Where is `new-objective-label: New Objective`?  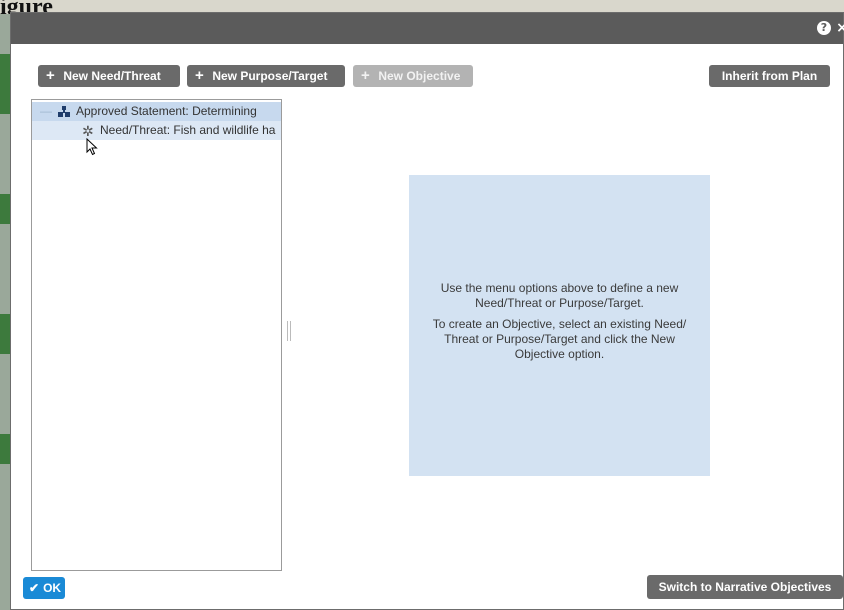
new-objective-label: New Objective is located at coordinates (419, 76).